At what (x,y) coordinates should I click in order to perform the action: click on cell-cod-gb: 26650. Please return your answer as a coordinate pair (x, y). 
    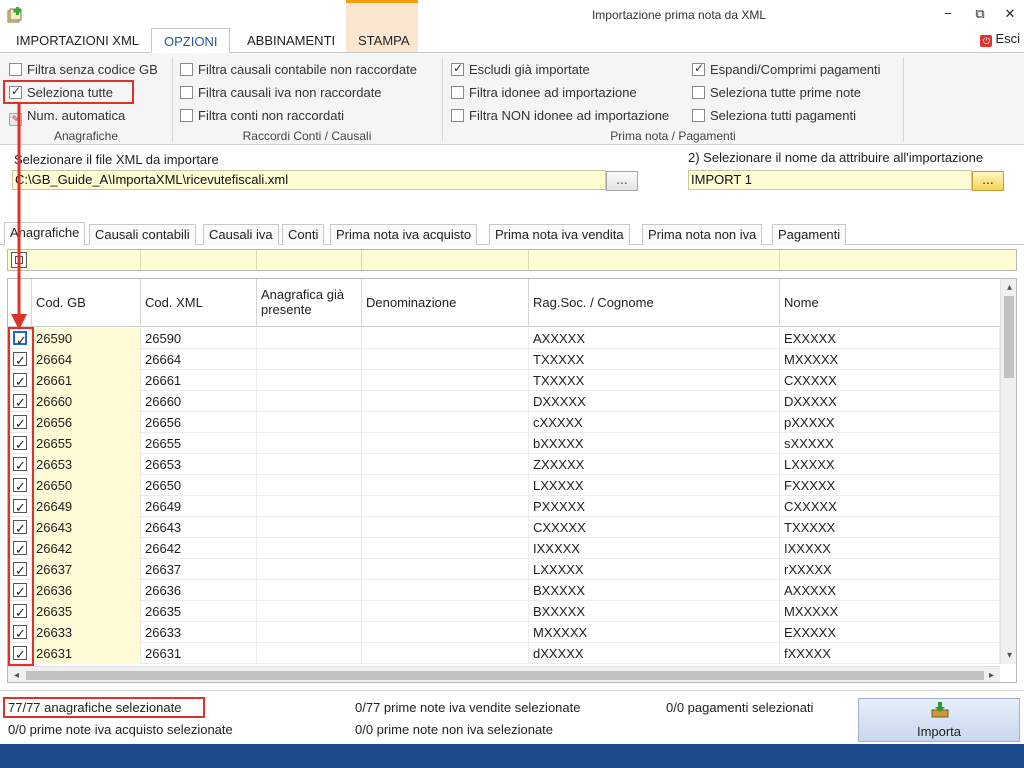
    Looking at the image, I should click on (86, 485).